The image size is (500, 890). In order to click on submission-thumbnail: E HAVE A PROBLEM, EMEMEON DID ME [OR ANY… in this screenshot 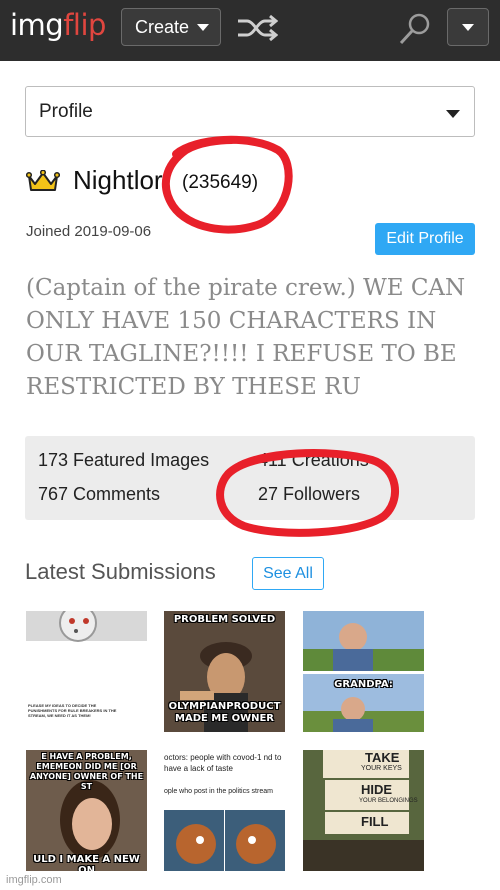, I will do `click(86, 810)`.